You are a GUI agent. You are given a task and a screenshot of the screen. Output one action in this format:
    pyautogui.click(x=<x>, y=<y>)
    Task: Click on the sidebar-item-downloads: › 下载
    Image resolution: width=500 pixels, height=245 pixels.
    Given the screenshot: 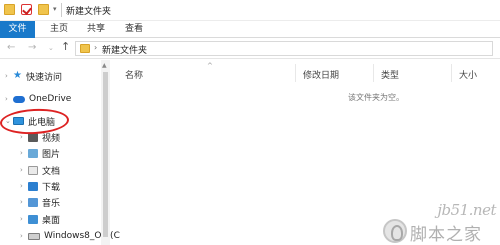 What is the action you would take?
    pyautogui.click(x=40, y=186)
    